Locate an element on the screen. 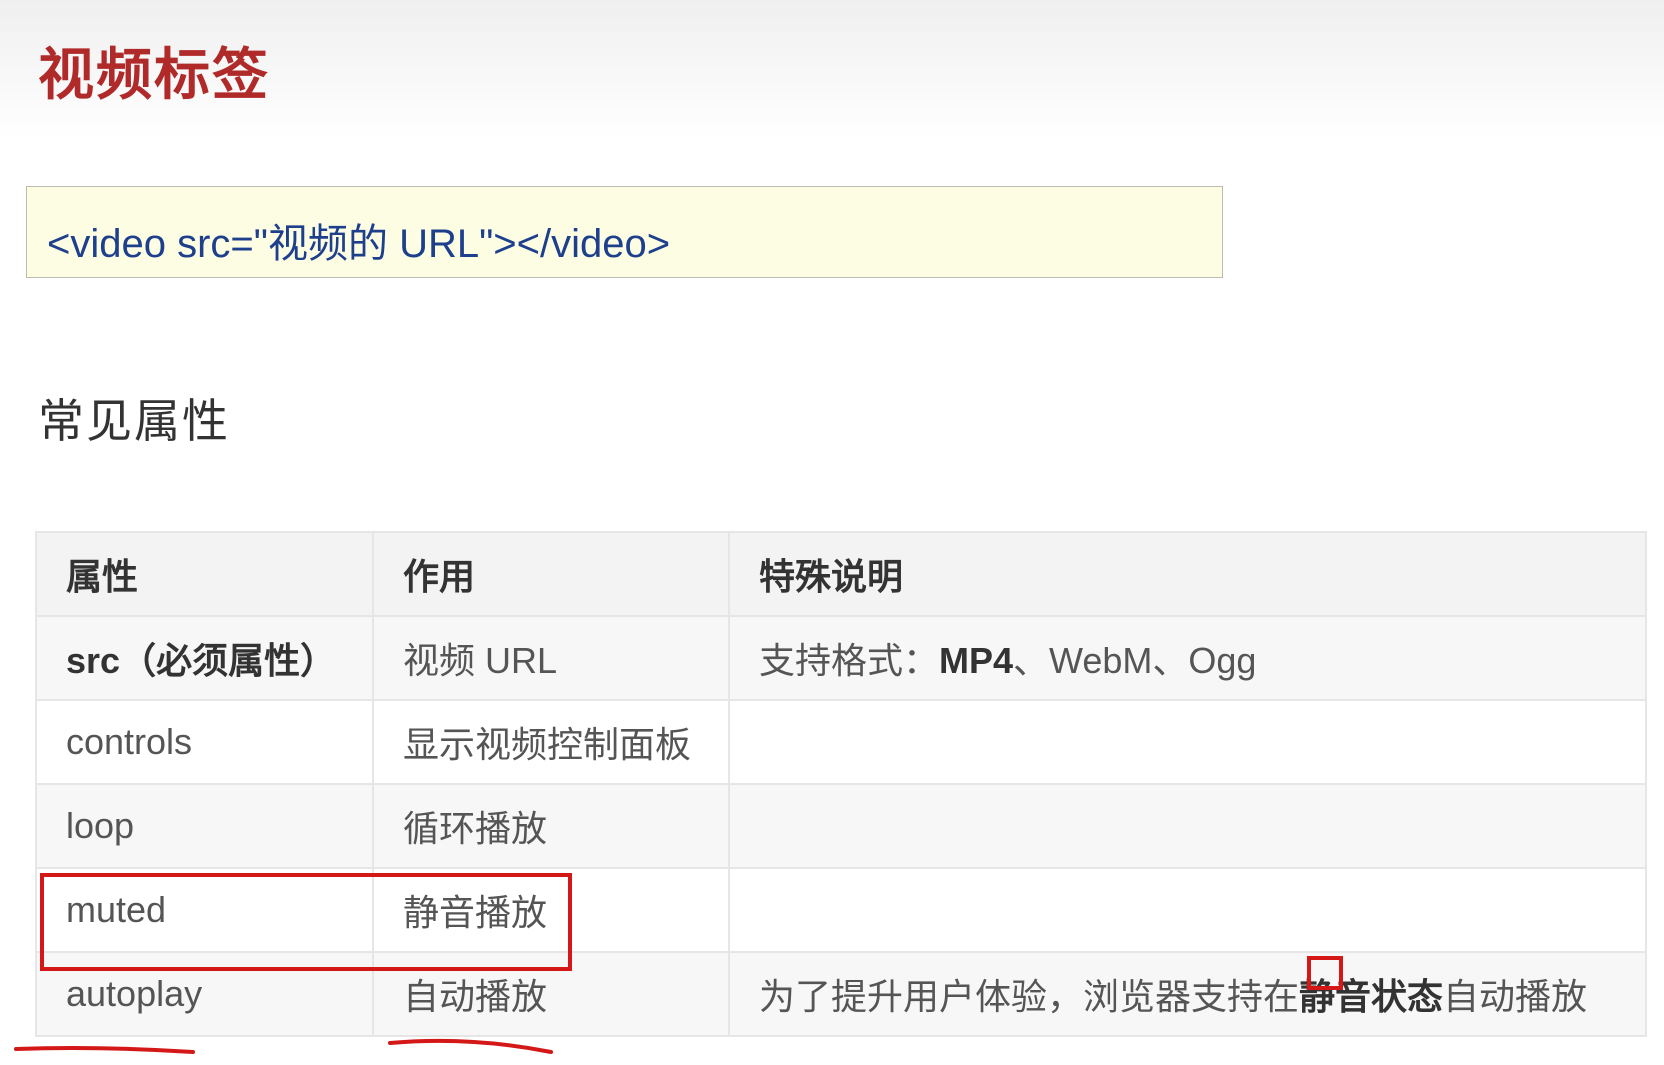  underline-autoplay-purpose is located at coordinates (470, 1046).